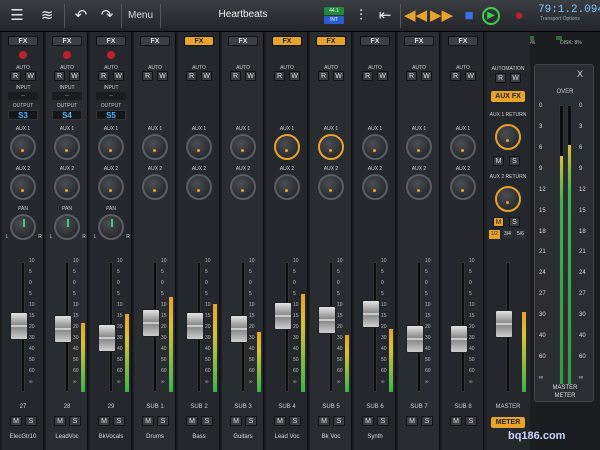 Image resolution: width=600 pixels, height=450 pixels. What do you see at coordinates (514, 161) in the screenshot?
I see `aux1-solo-button: S` at bounding box center [514, 161].